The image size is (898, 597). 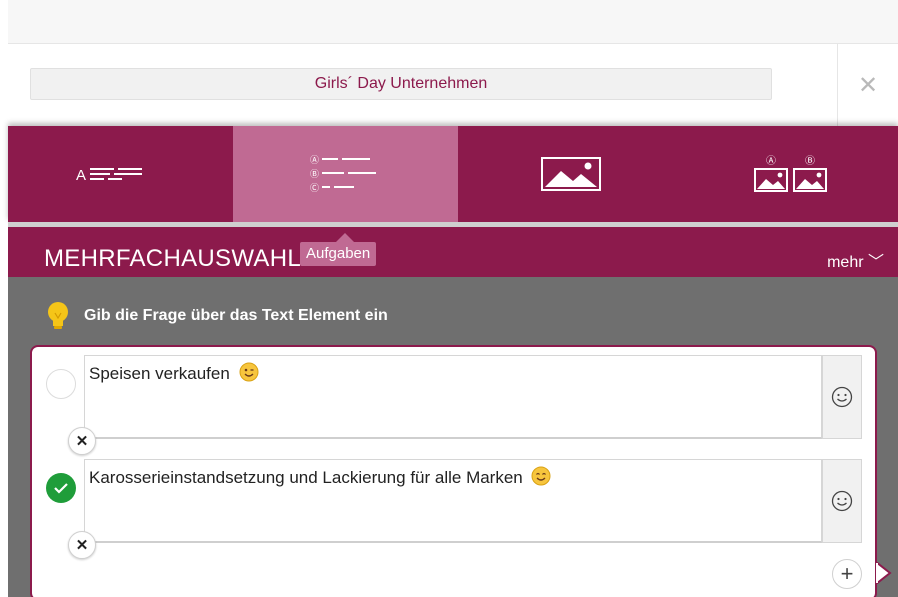 What do you see at coordinates (810, 161) in the screenshot?
I see `image-option-b-letter: Ⓑ` at bounding box center [810, 161].